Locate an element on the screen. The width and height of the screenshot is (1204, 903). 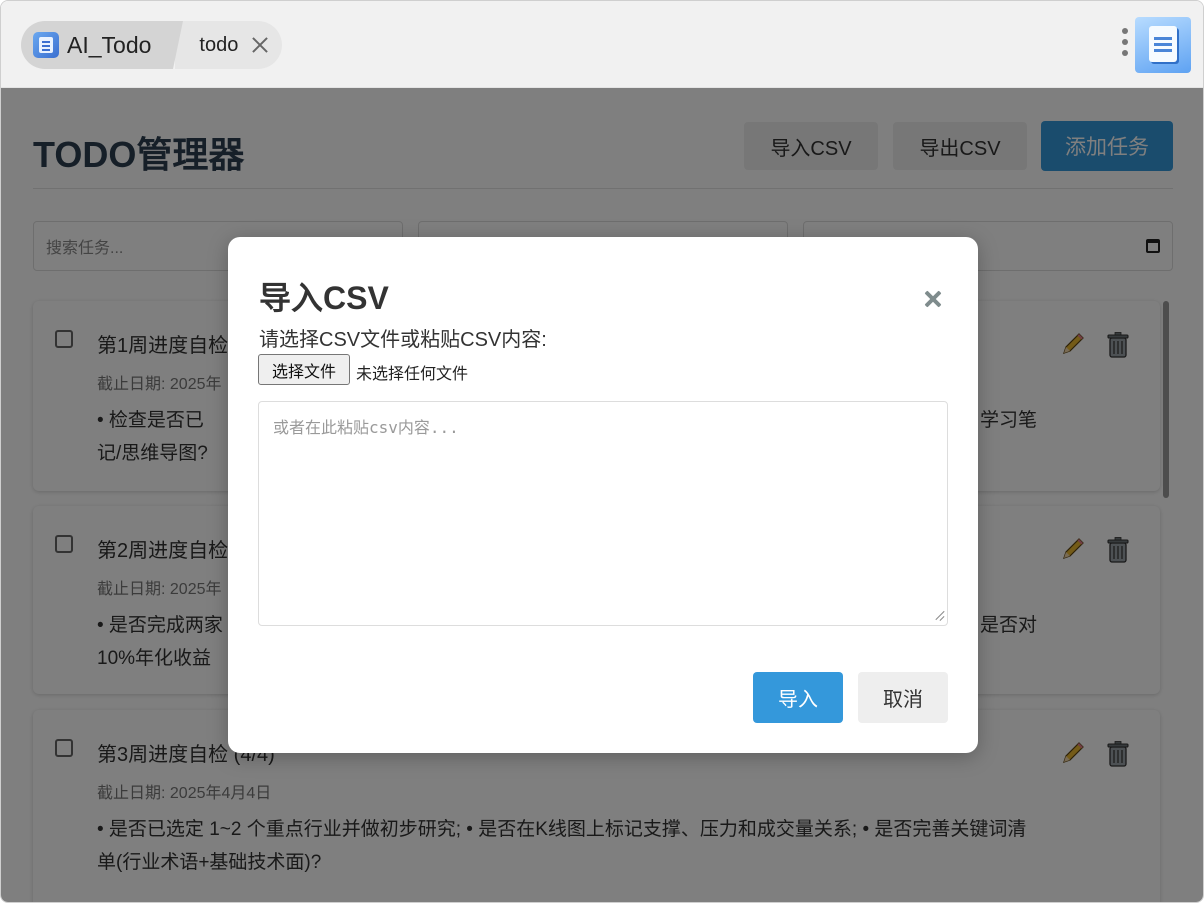
page-tab-label: todo is located at coordinates (219, 44).